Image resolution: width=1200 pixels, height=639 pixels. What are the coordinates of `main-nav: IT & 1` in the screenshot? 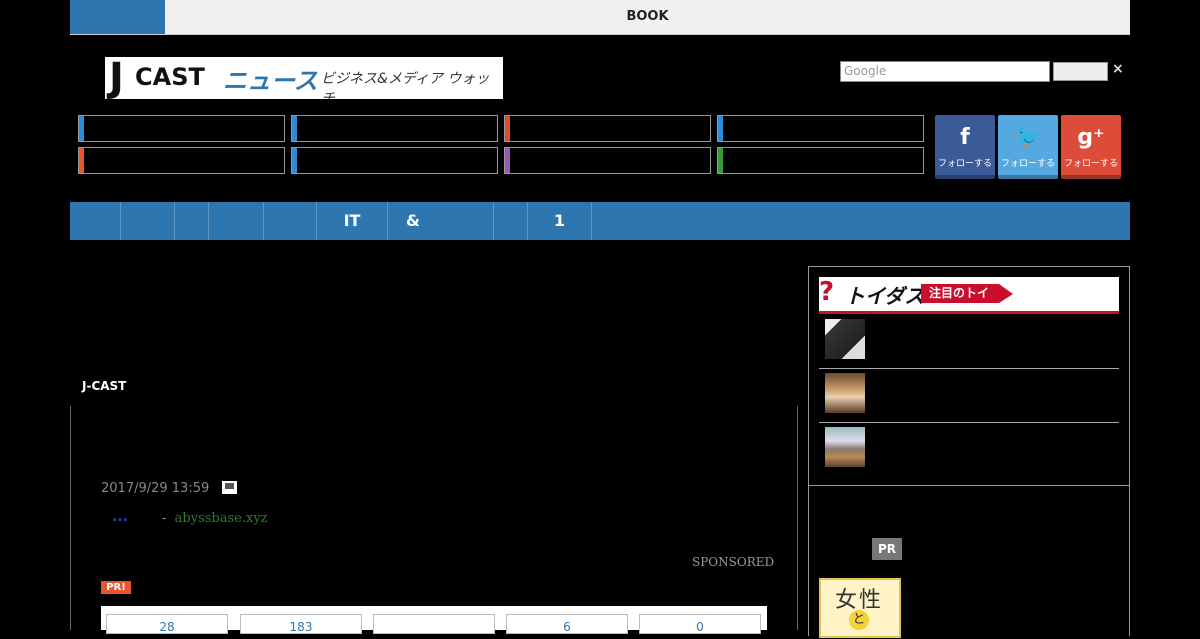 It's located at (600, 221).